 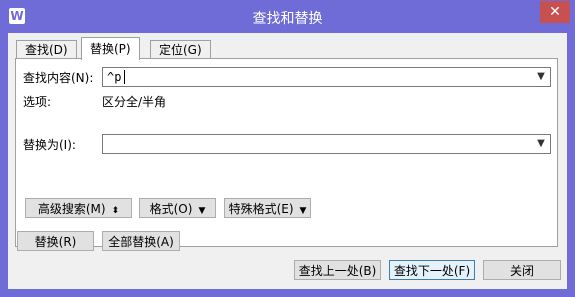 I want to click on double-chevron-icon: ⬍, so click(x=115, y=211).